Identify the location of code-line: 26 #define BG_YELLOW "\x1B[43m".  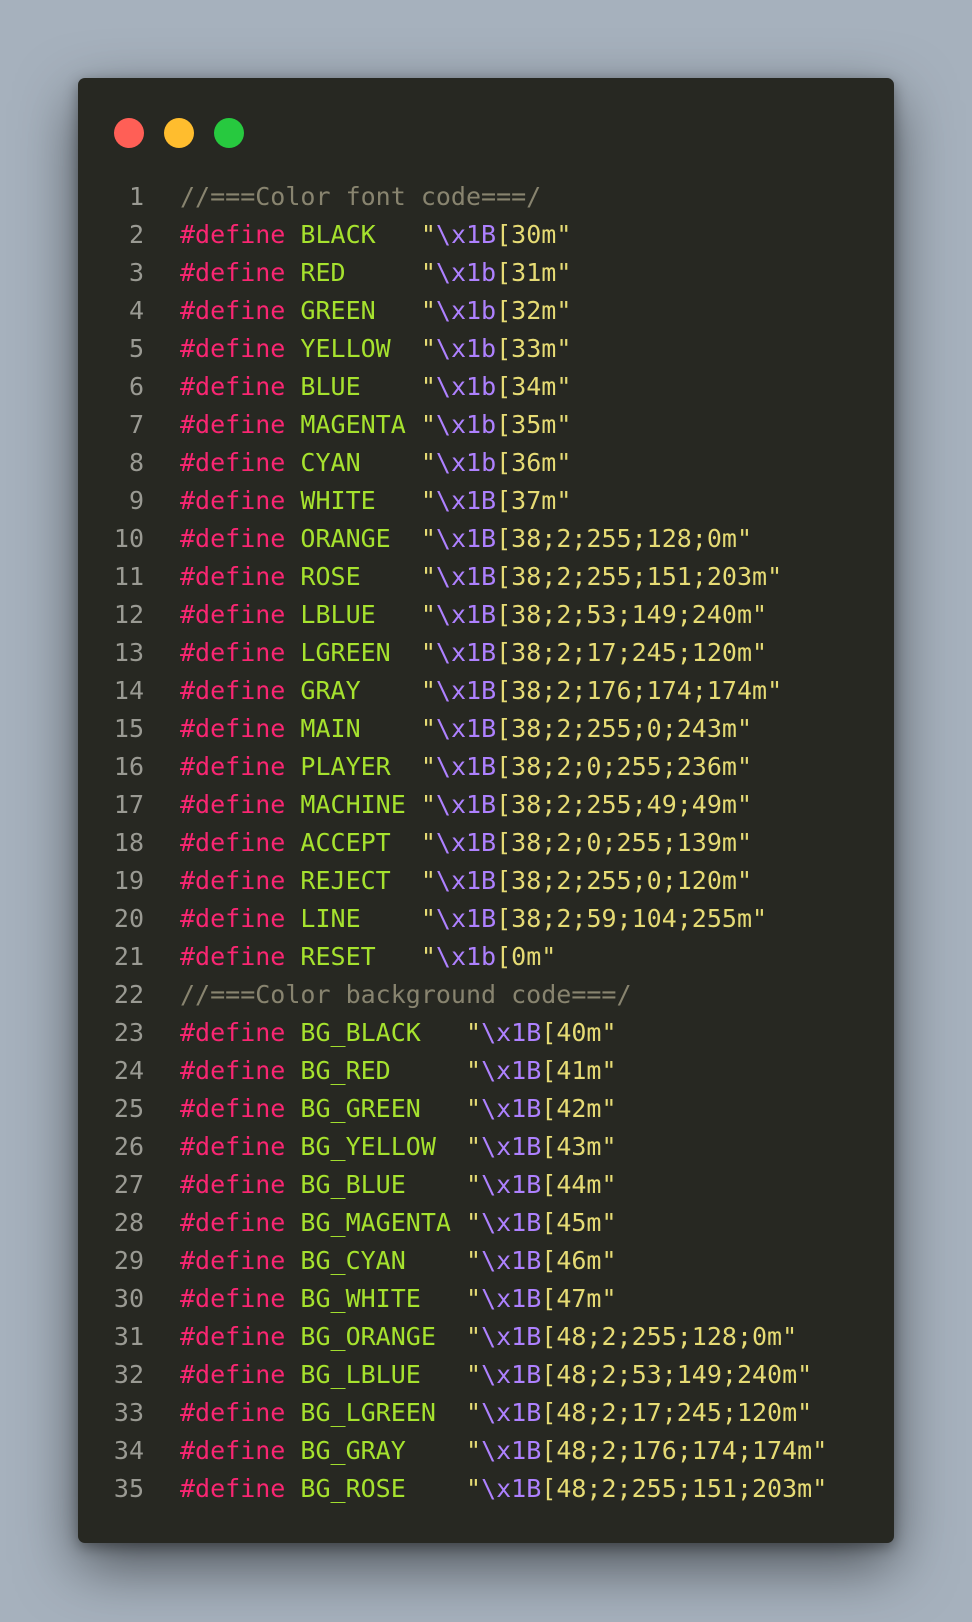
(486, 1147).